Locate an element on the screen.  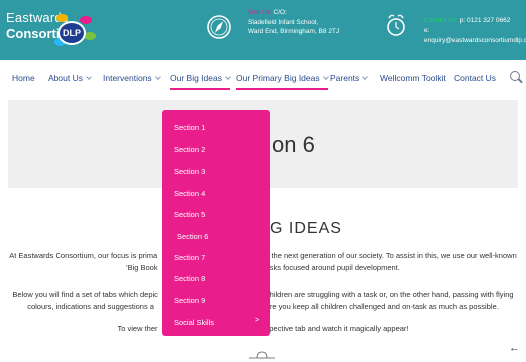
back-to-top-arrow-icon: ← is located at coordinates (514, 348).